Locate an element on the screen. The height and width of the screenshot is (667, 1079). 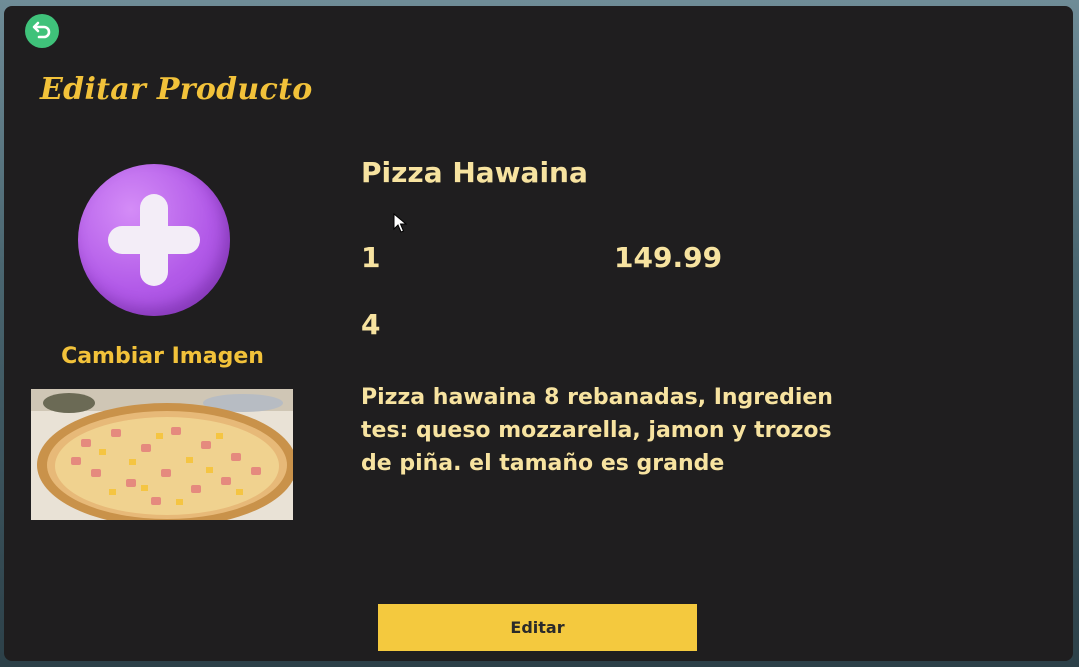
product-name-field: Pizza Hawaina is located at coordinates (474, 172).